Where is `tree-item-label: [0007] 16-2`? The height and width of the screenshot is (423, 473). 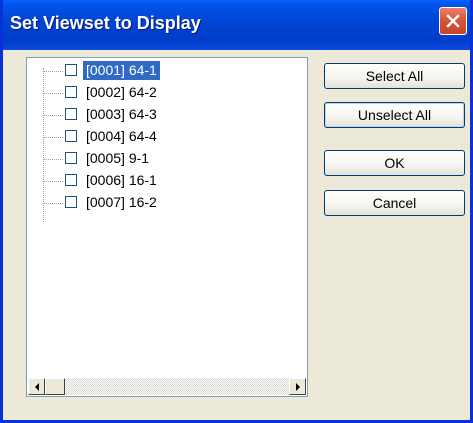
tree-item-label: [0007] 16-2 is located at coordinates (121, 202).